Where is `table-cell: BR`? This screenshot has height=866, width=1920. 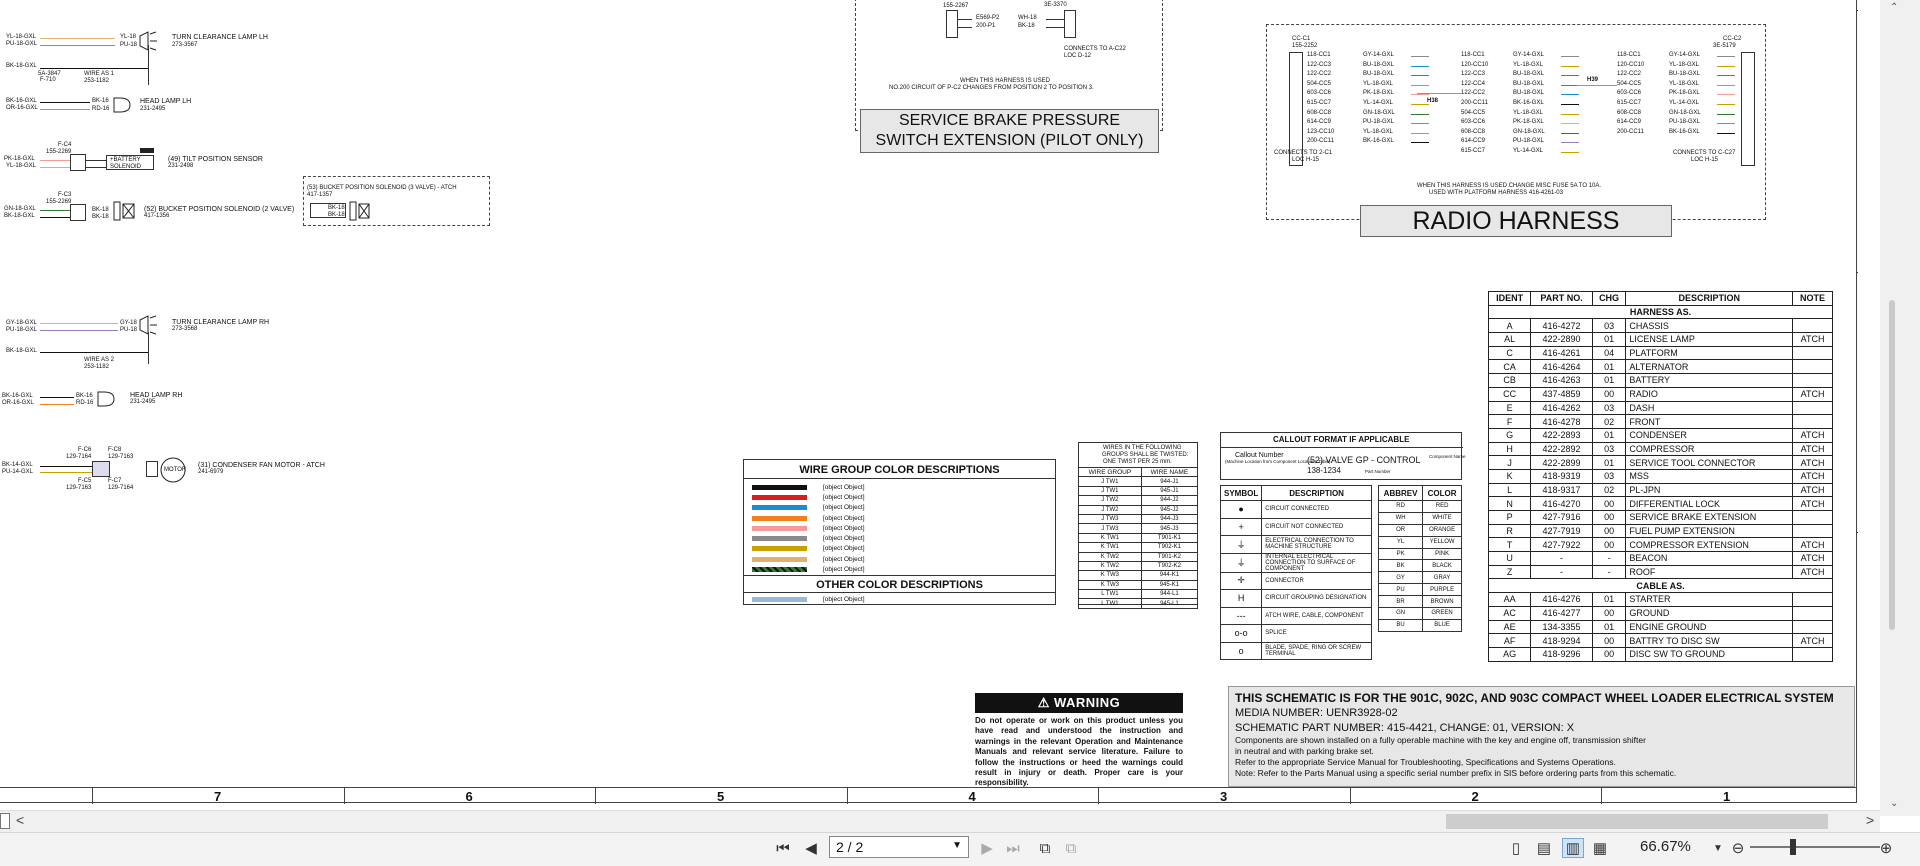 table-cell: BR is located at coordinates (1400, 602).